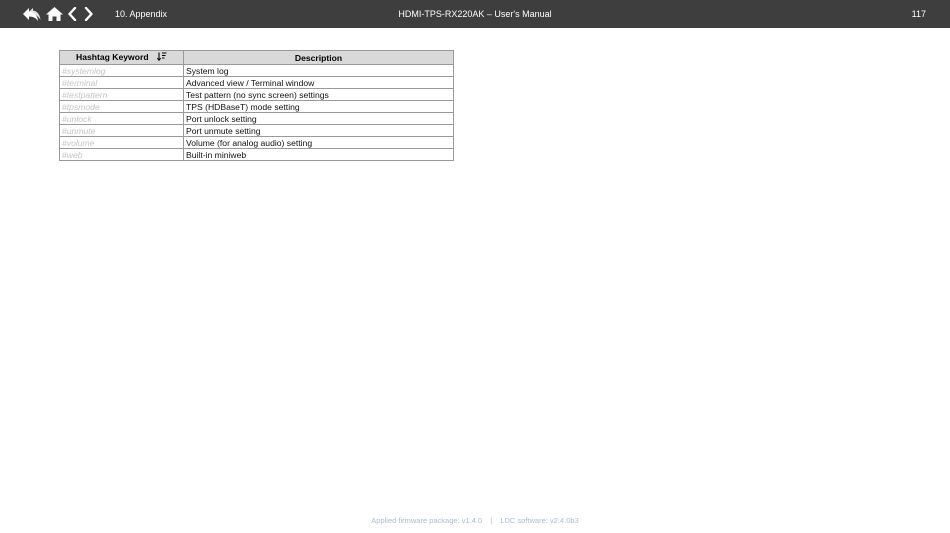  I want to click on document-title: HDMI-TPS-RX220AK – User's Manual, so click(475, 14).